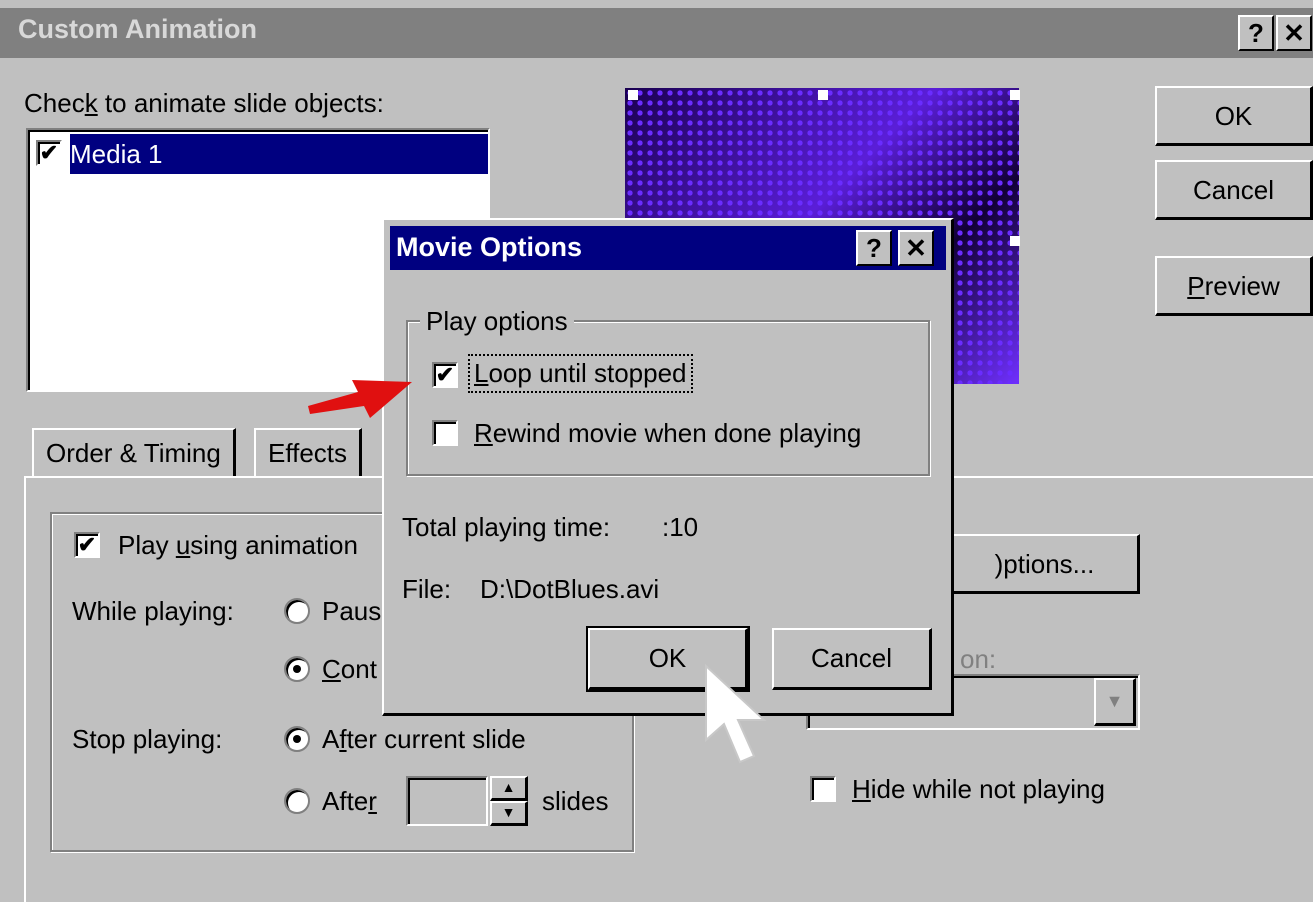  I want to click on red-arrow-icon, so click(360, 399).